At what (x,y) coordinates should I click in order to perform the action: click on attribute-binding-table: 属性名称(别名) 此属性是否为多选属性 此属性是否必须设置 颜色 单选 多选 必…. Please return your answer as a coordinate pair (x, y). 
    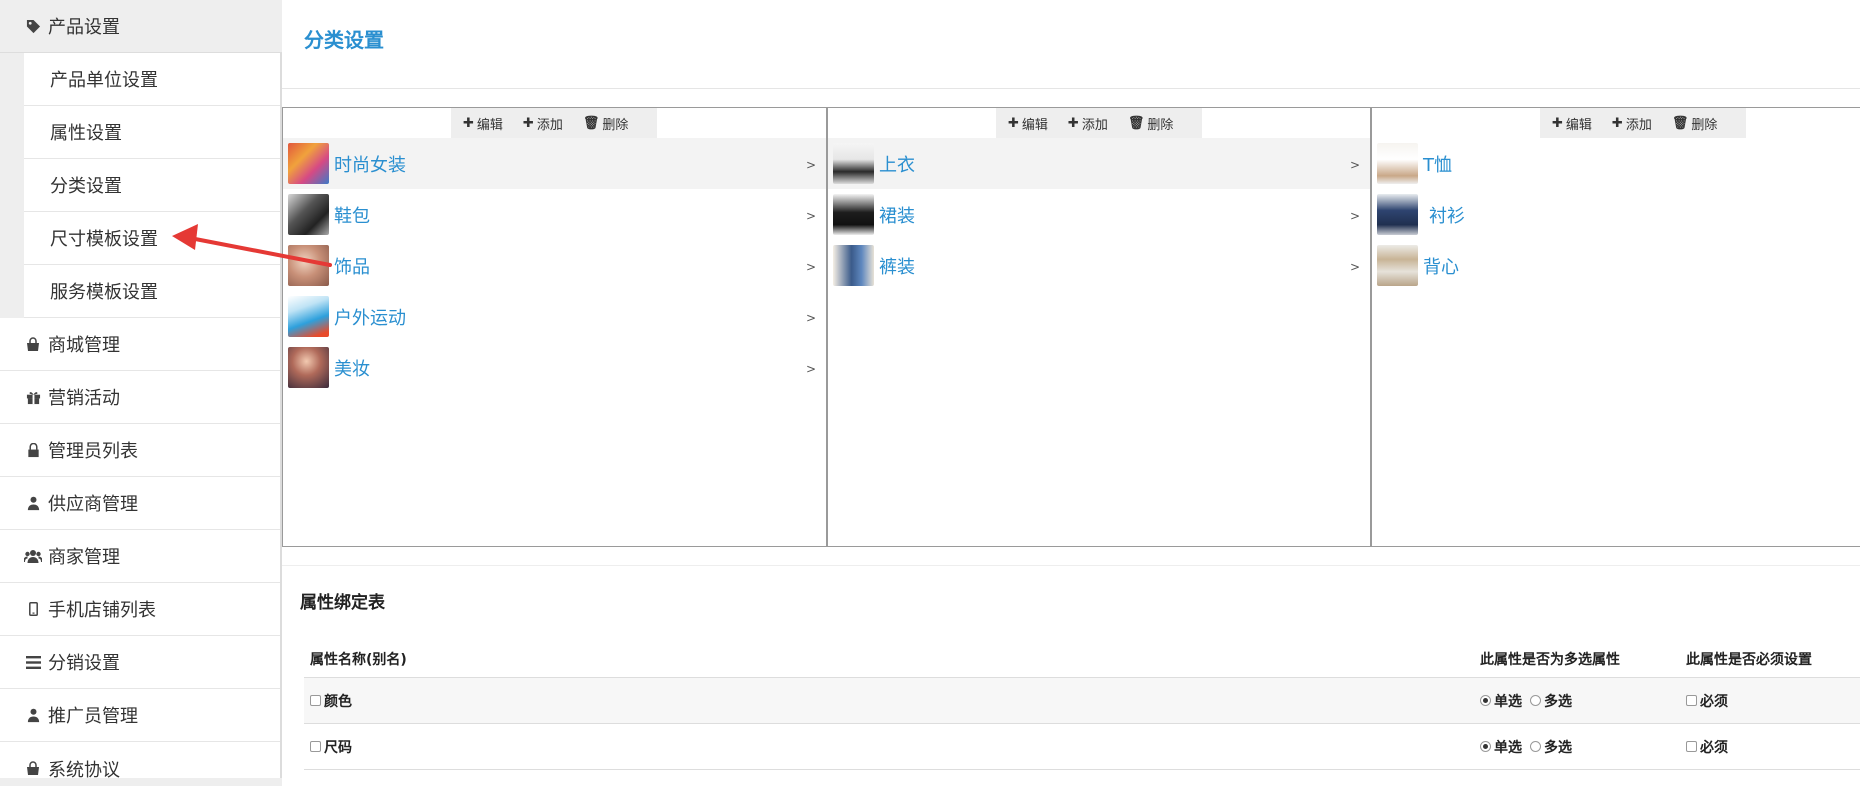
    Looking at the image, I should click on (1082, 705).